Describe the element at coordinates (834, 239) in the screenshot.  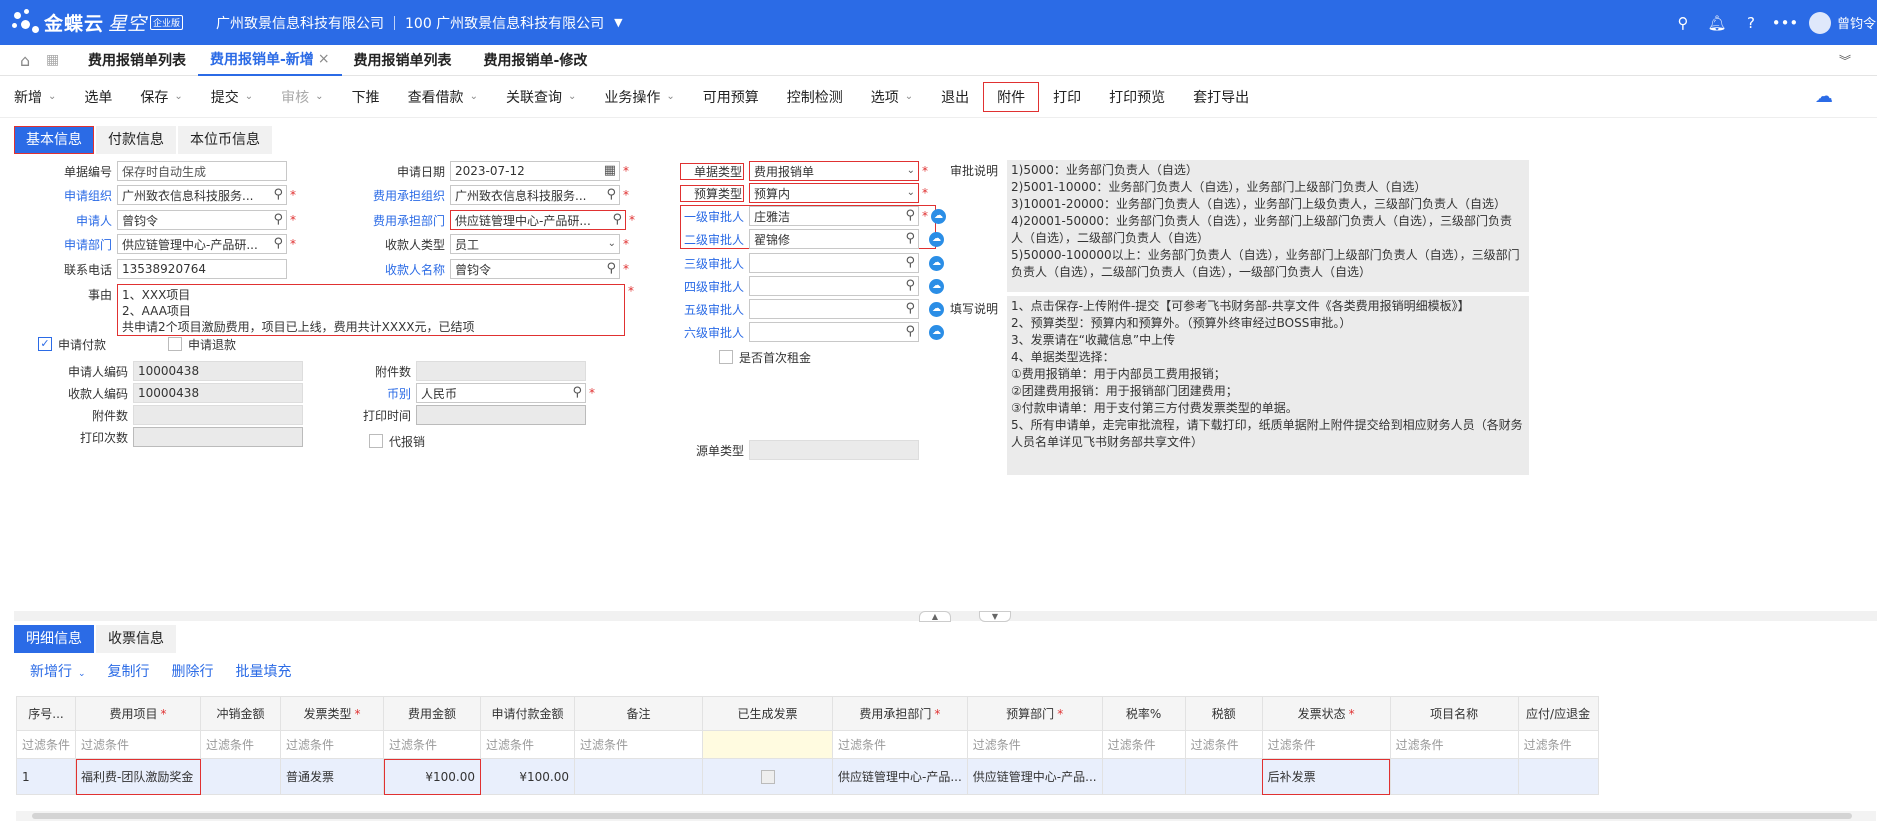
I see `approver2-input: 翟锦修 ⚲` at that location.